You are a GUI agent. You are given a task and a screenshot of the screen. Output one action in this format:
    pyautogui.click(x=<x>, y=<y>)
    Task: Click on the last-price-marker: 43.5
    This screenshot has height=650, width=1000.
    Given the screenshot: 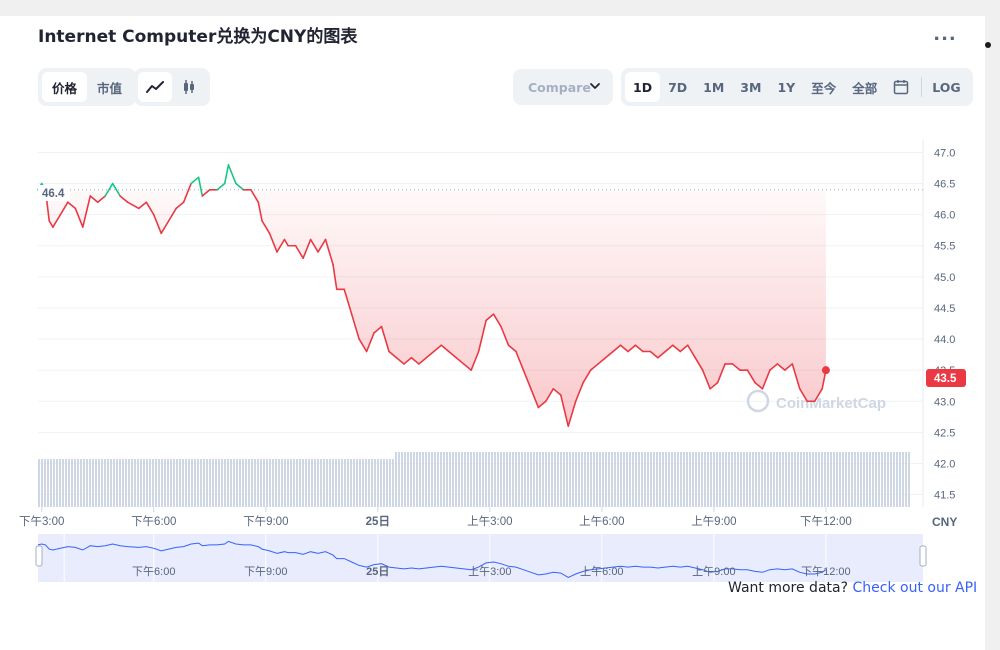 What is the action you would take?
    pyautogui.click(x=893, y=376)
    